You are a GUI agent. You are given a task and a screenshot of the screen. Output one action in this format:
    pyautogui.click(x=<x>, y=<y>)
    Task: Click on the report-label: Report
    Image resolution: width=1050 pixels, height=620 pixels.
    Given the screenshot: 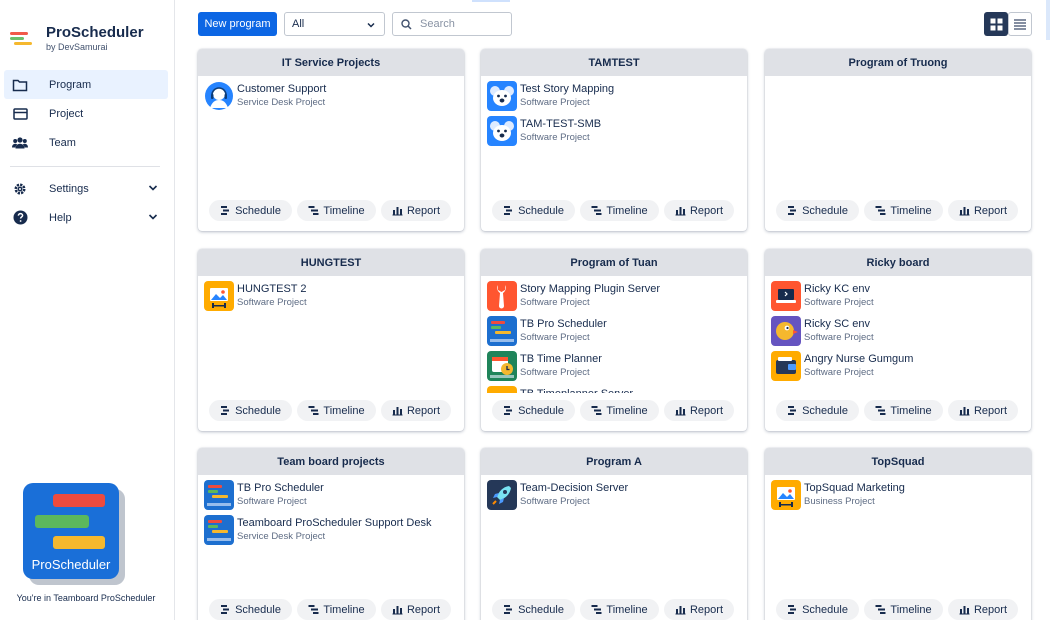 What is the action you would take?
    pyautogui.click(x=706, y=210)
    